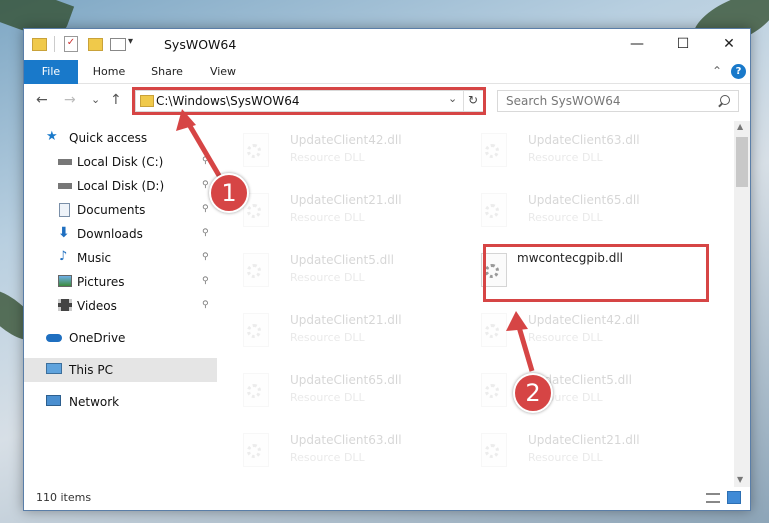 This screenshot has width=769, height=523. I want to click on back-button: ←, so click(42, 100).